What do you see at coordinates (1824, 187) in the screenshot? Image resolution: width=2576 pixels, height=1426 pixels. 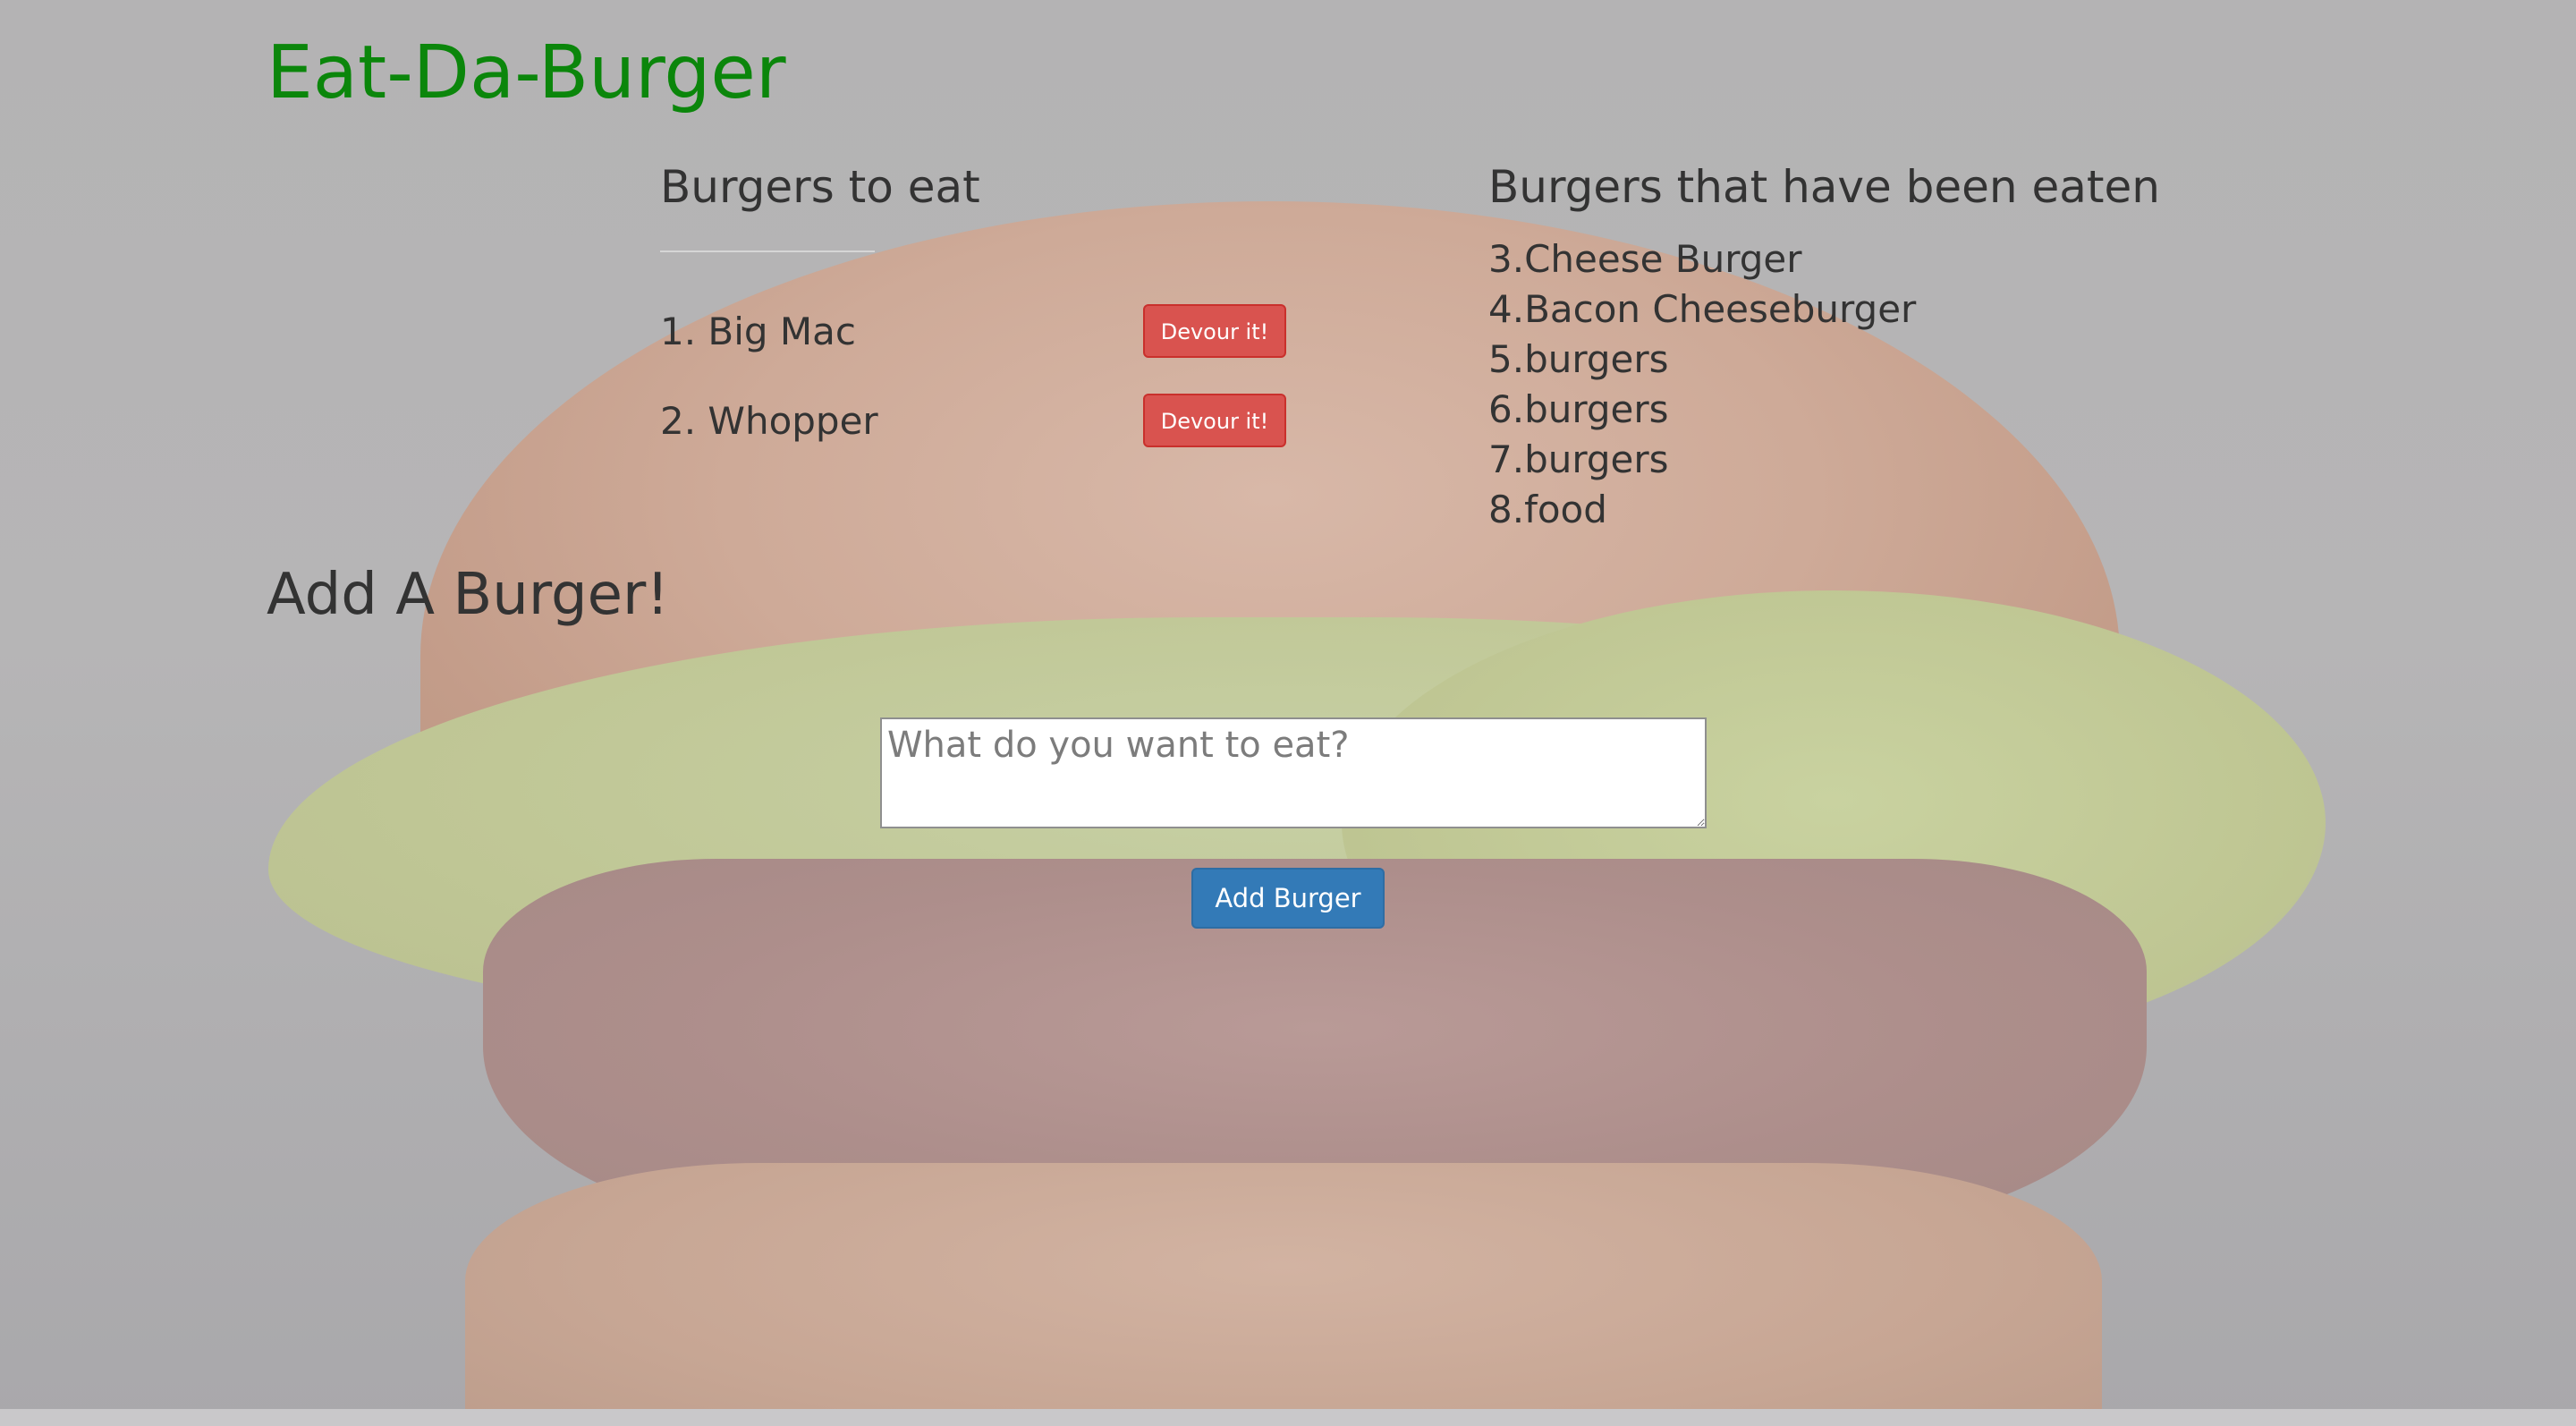 I see `burgers-eaten-heading: Burgers that have been eaten` at bounding box center [1824, 187].